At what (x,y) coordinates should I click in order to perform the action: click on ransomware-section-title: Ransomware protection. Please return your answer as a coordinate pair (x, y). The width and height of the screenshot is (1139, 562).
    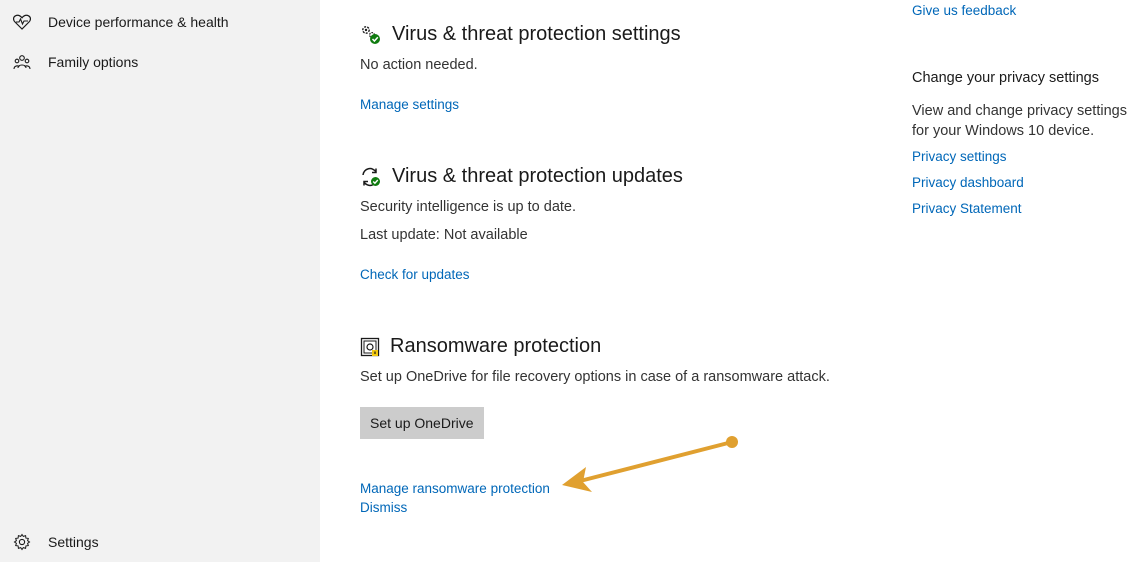
    Looking at the image, I should click on (496, 346).